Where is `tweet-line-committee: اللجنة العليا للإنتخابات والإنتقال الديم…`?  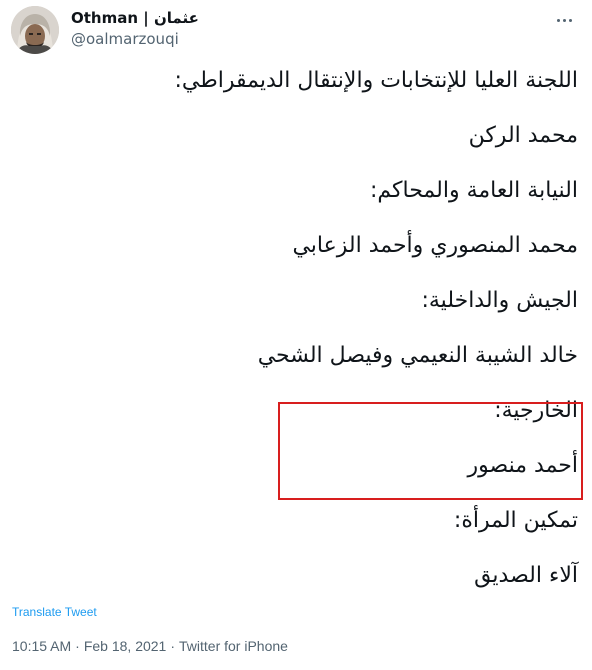 tweet-line-committee: اللجنة العليا للإنتخابات والإنتقال الديم… is located at coordinates (376, 80).